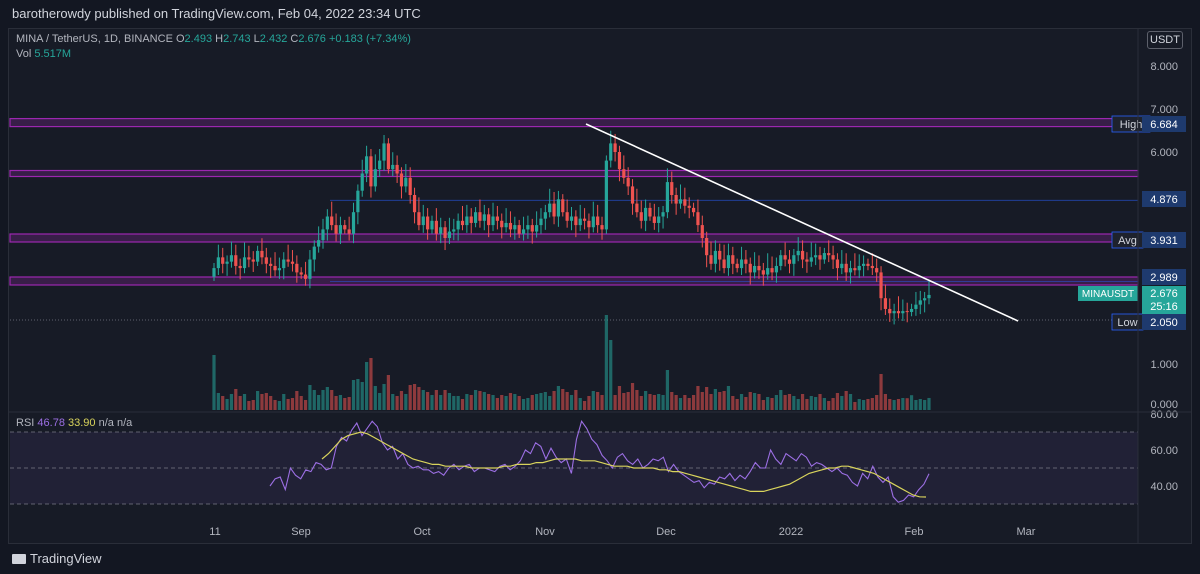 The image size is (1200, 574). I want to click on brand-text: TradingView, so click(66, 558).